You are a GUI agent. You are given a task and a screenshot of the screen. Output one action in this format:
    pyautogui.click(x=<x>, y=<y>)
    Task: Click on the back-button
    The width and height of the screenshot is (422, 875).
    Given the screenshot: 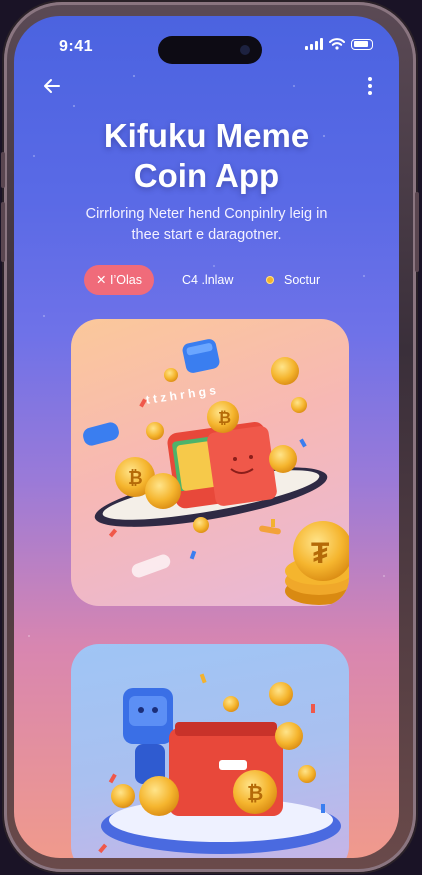 What is the action you would take?
    pyautogui.click(x=52, y=86)
    